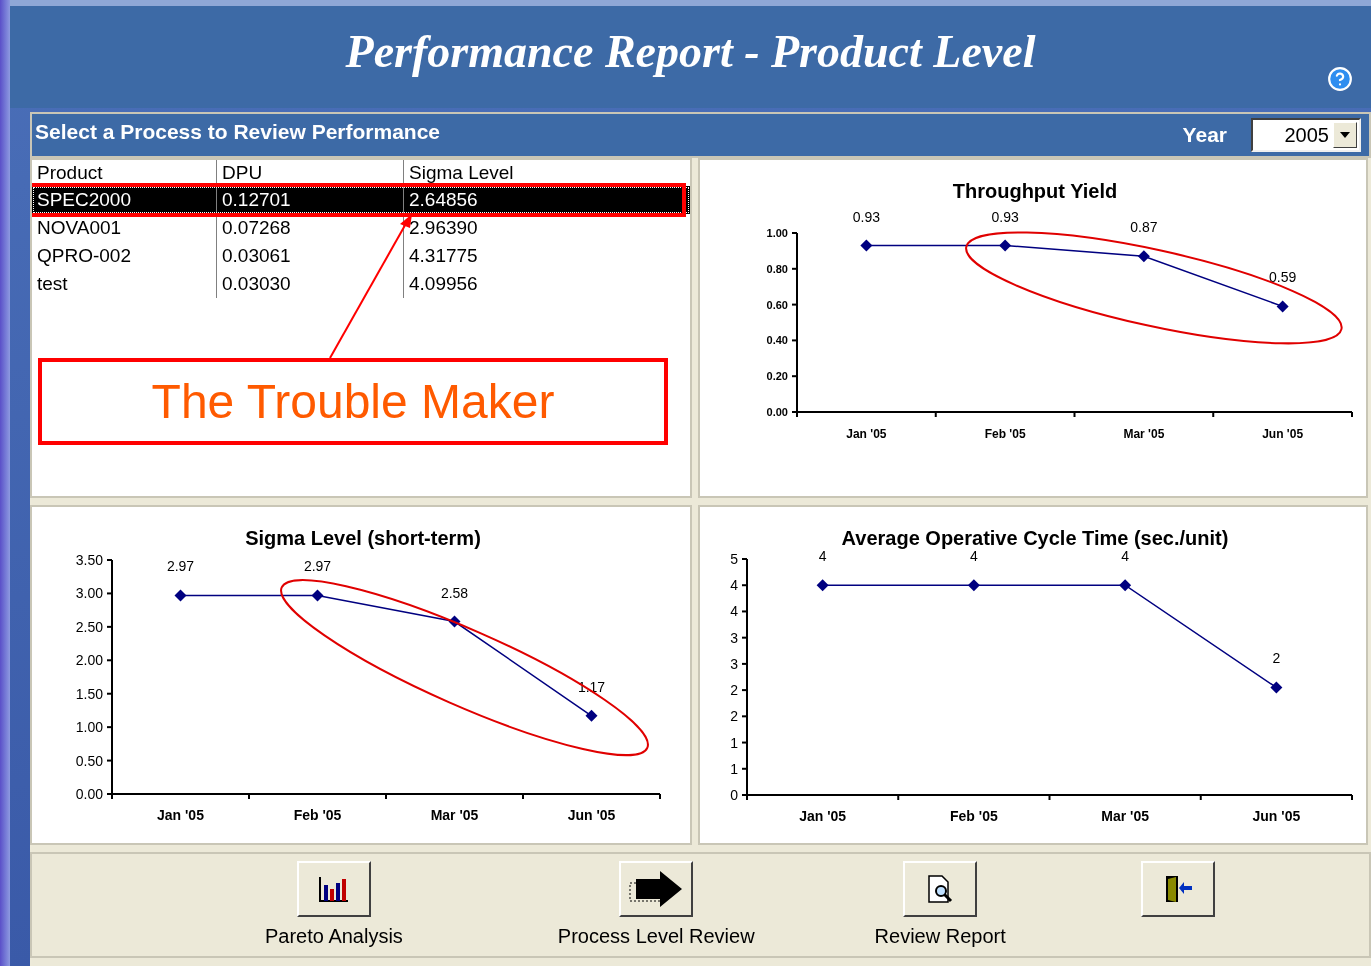 The width and height of the screenshot is (1371, 966). I want to click on toolbar-button: Pareto Analysis, so click(334, 906).